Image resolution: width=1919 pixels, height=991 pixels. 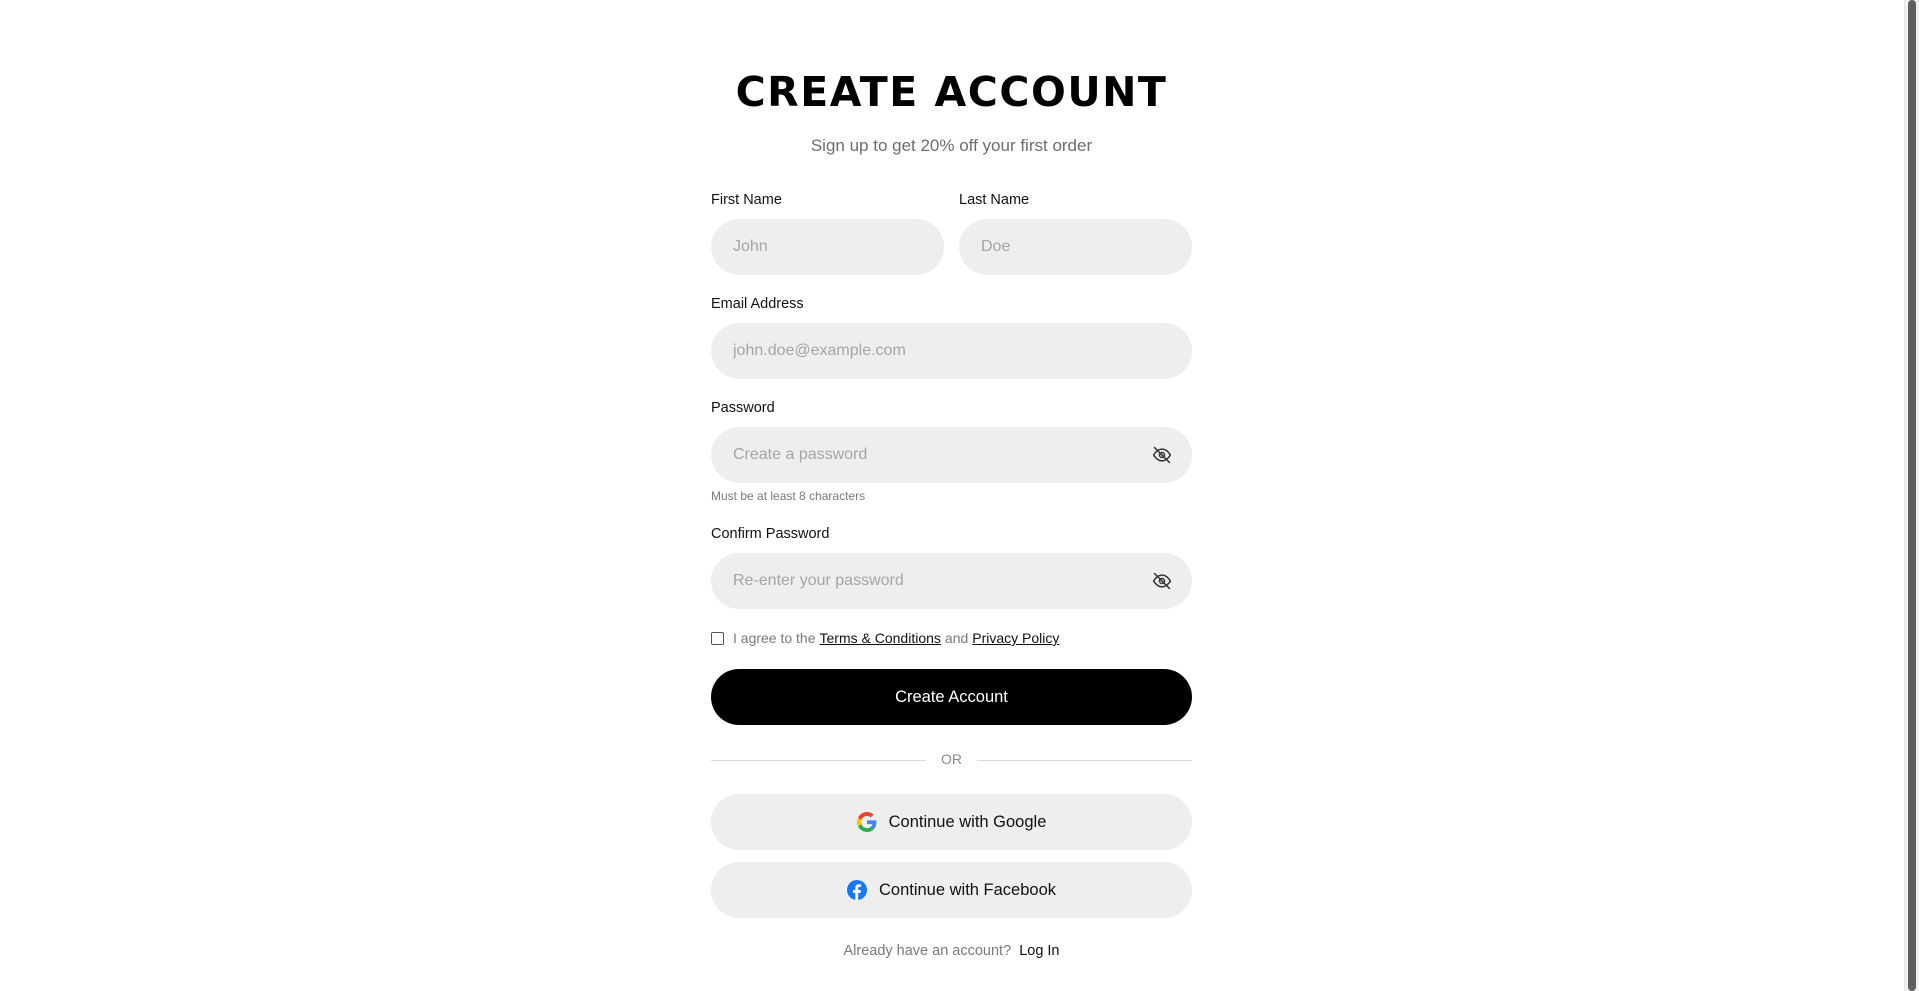 What do you see at coordinates (967, 821) in the screenshot?
I see `google-button-label: Continue with Google` at bounding box center [967, 821].